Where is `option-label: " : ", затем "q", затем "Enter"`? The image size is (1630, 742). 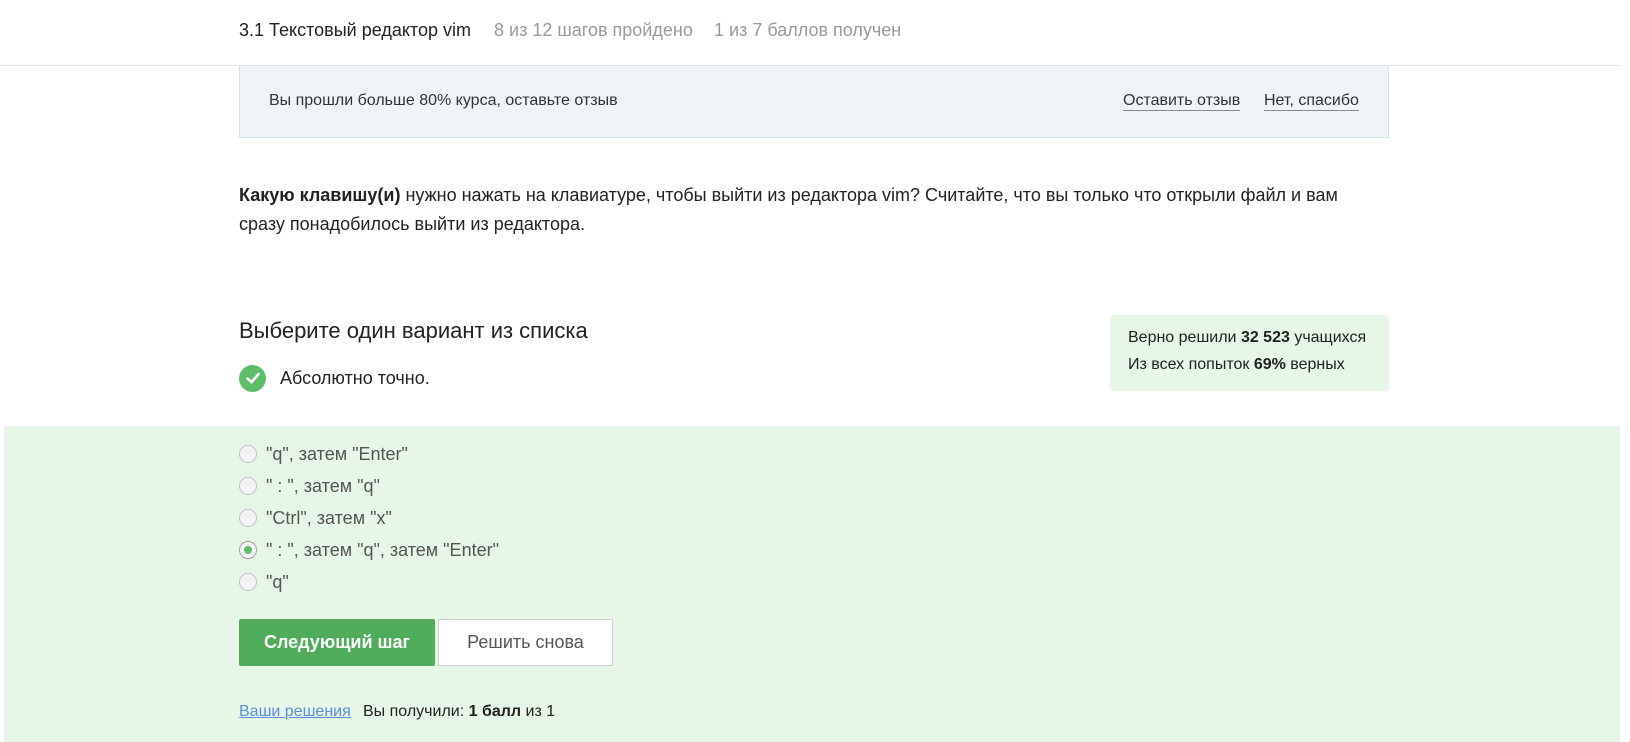
option-label: " : ", затем "q", затем "Enter" is located at coordinates (382, 549).